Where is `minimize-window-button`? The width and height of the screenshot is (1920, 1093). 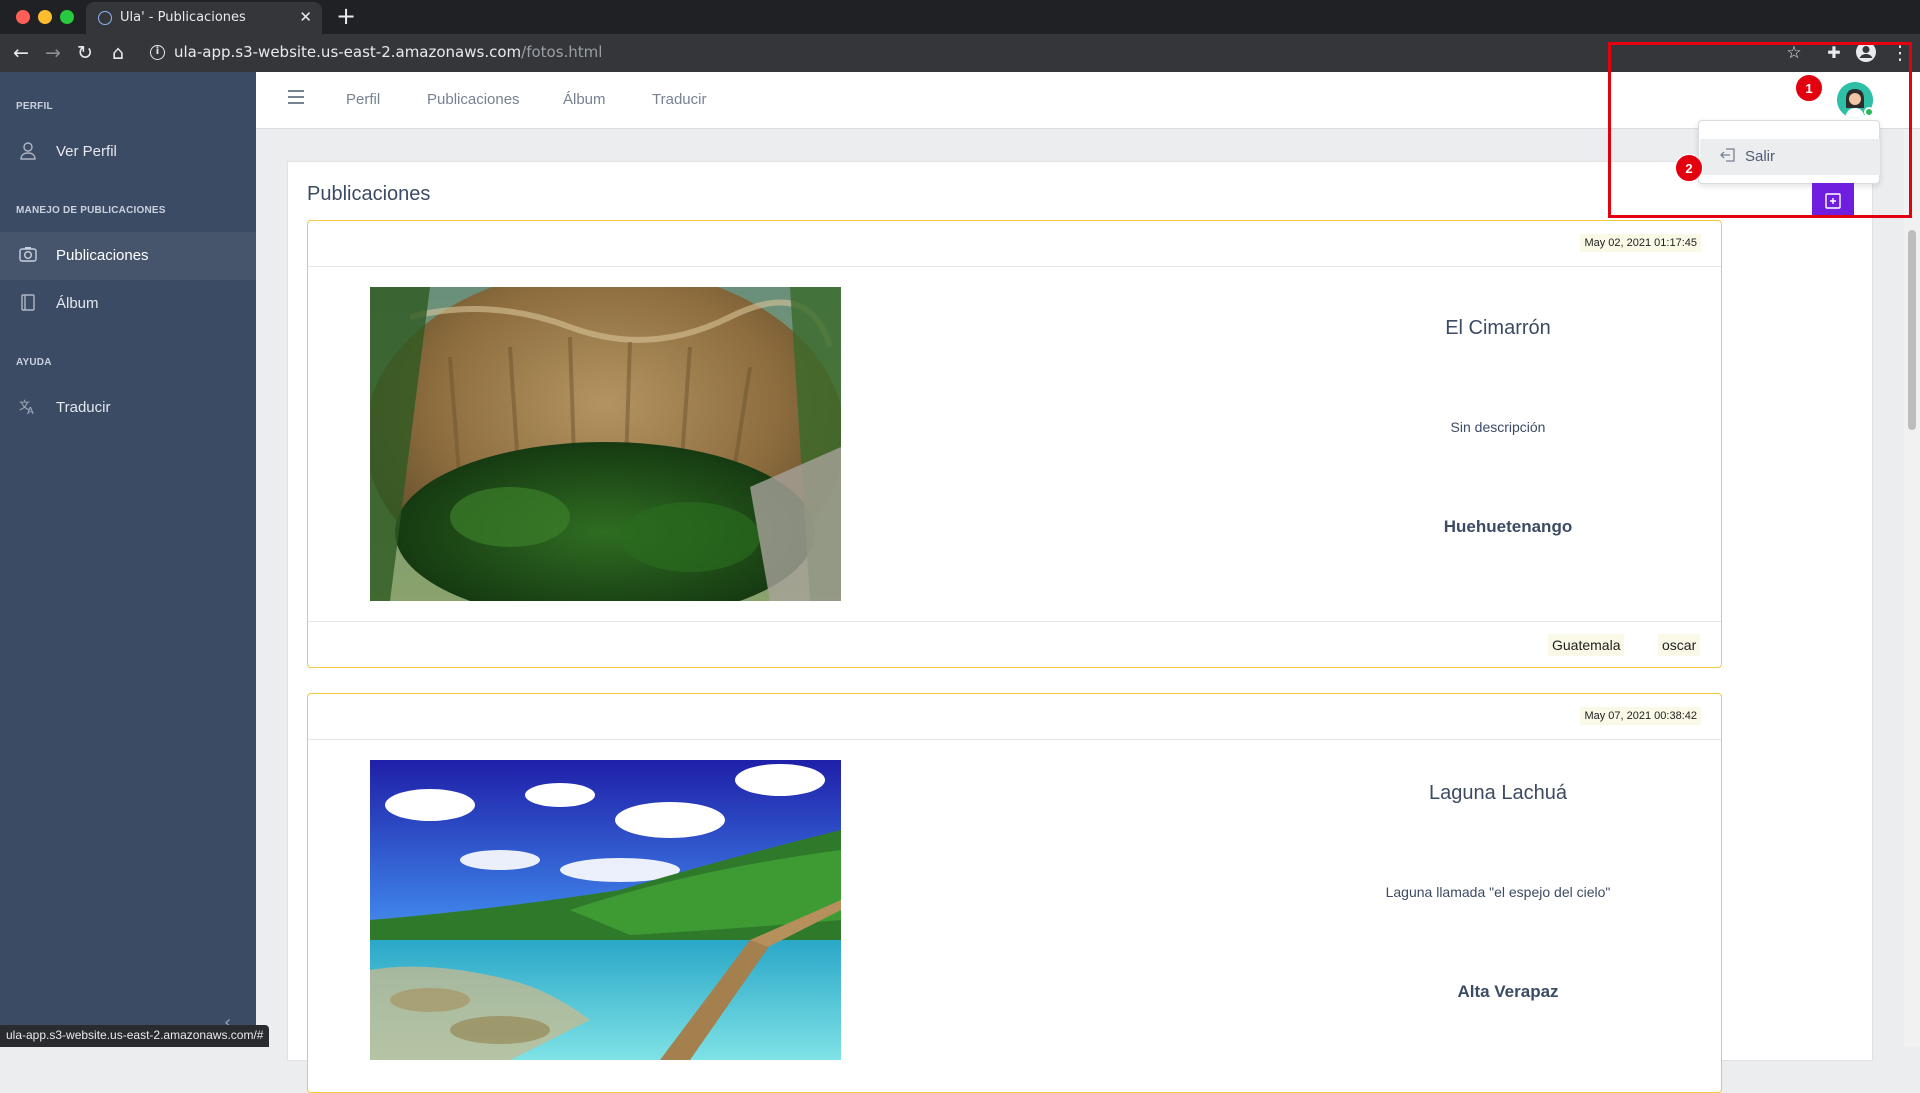
minimize-window-button is located at coordinates (45, 17).